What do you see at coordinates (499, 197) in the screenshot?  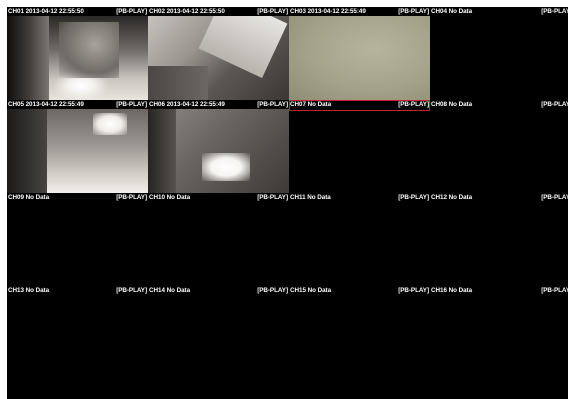 I see `channel-header: CH12 No Data [PB-PLAY` at bounding box center [499, 197].